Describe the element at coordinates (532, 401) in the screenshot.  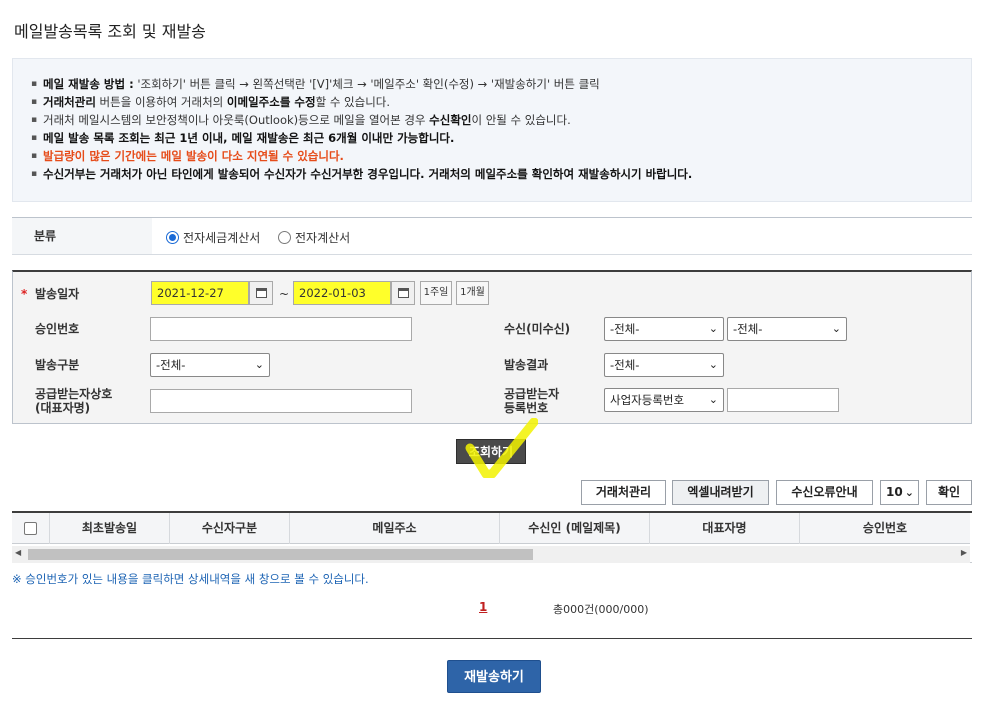
I see `buyer-reg-label: 공급받는자 등록번호` at that location.